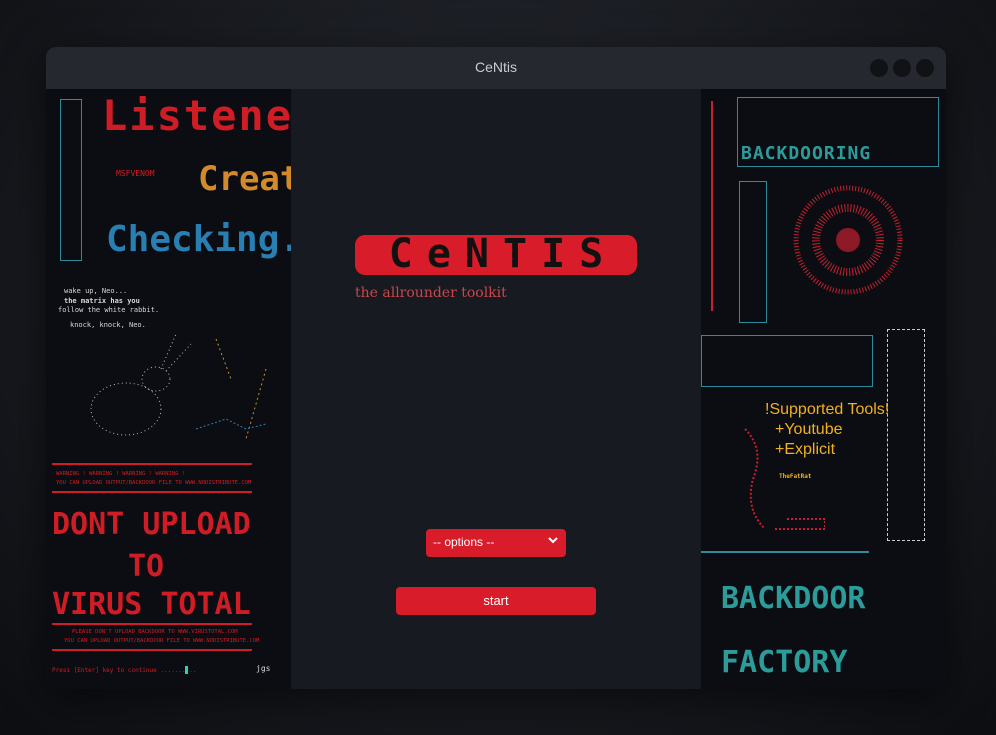 Image resolution: width=996 pixels, height=735 pixels. What do you see at coordinates (503, 254) in the screenshot?
I see `logo-text: CeNTIS` at bounding box center [503, 254].